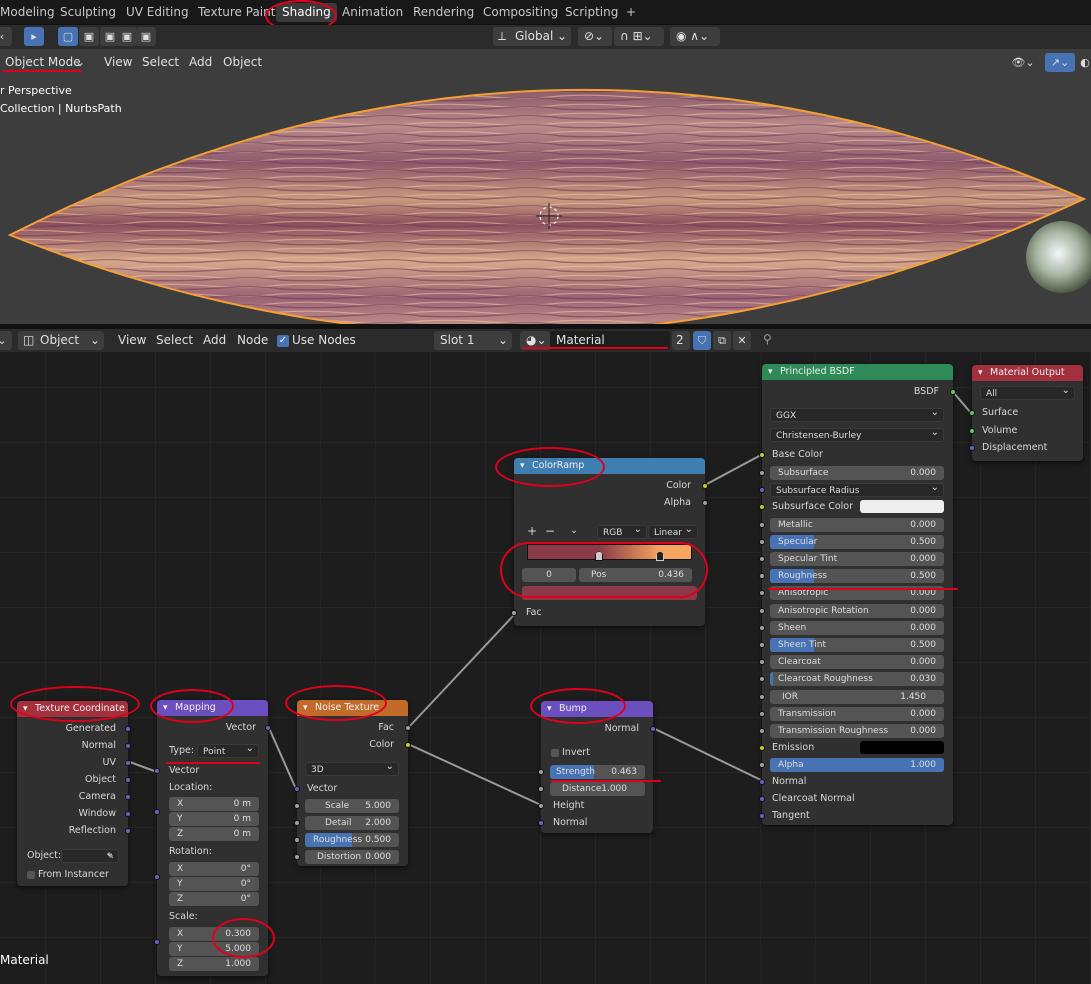 This screenshot has height=984, width=1091. I want to click on rotation-x-field: X 0°, so click(214, 869).